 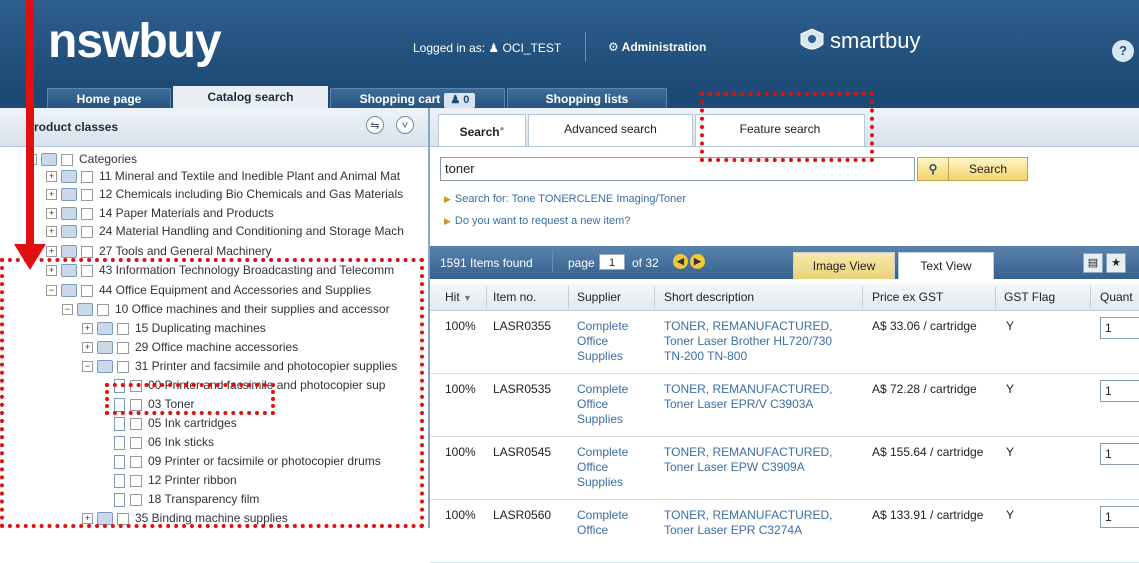 What do you see at coordinates (709, 297) in the screenshot?
I see `col-short-description: Short description` at bounding box center [709, 297].